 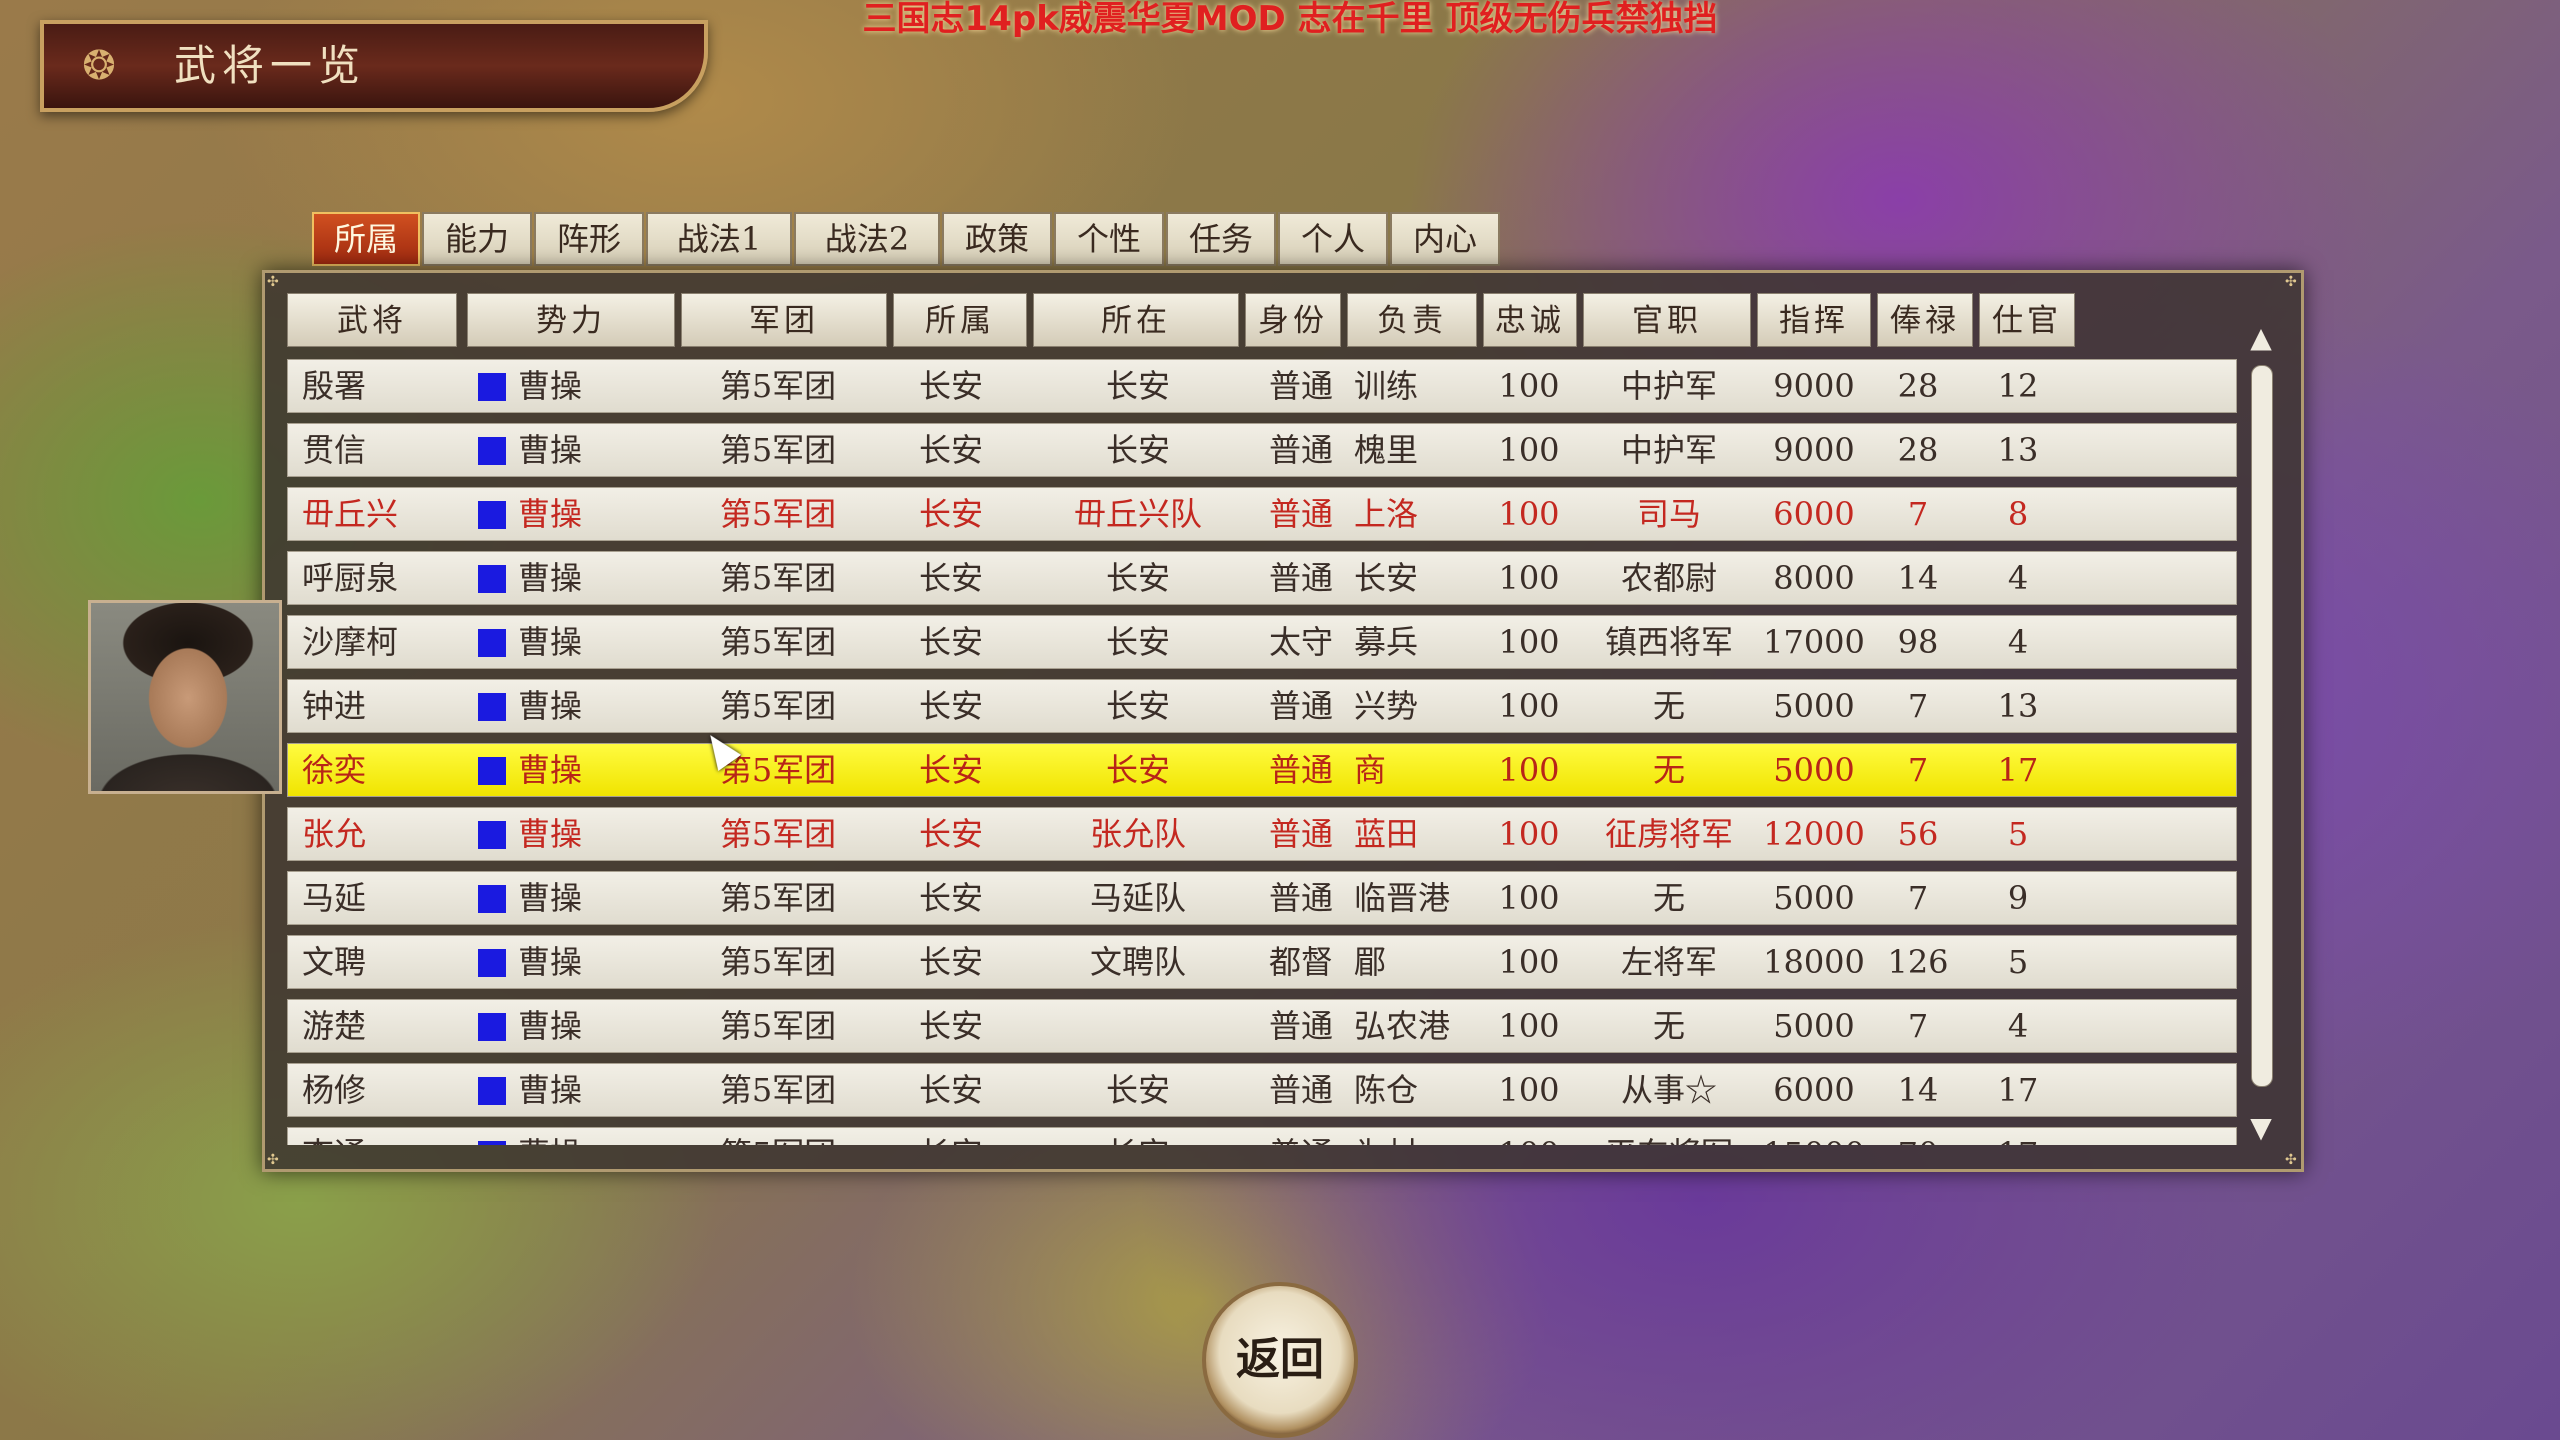 I want to click on table-row: 呼厨泉 第5军团 长安 长安 普通 长安 100 农都尉 8000 14 4 曹操, so click(x=1262, y=578).